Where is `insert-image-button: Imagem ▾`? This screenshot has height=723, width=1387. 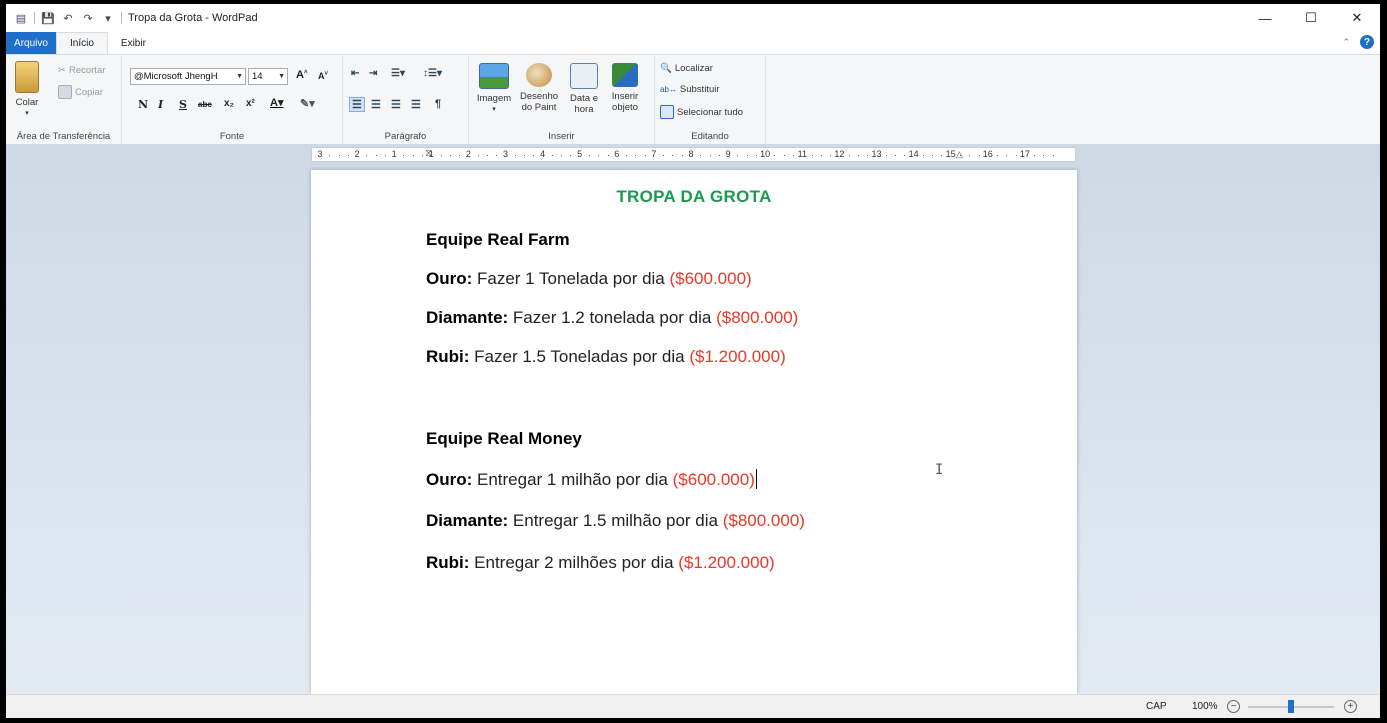 insert-image-button: Imagem ▾ is located at coordinates (494, 89).